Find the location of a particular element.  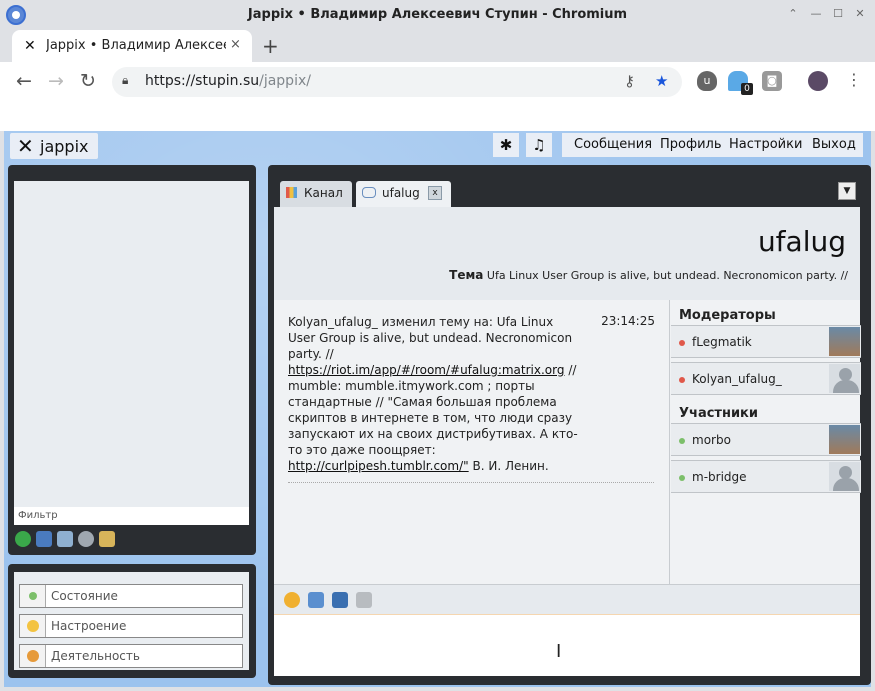

occupant-row: morbo is located at coordinates (766, 439).